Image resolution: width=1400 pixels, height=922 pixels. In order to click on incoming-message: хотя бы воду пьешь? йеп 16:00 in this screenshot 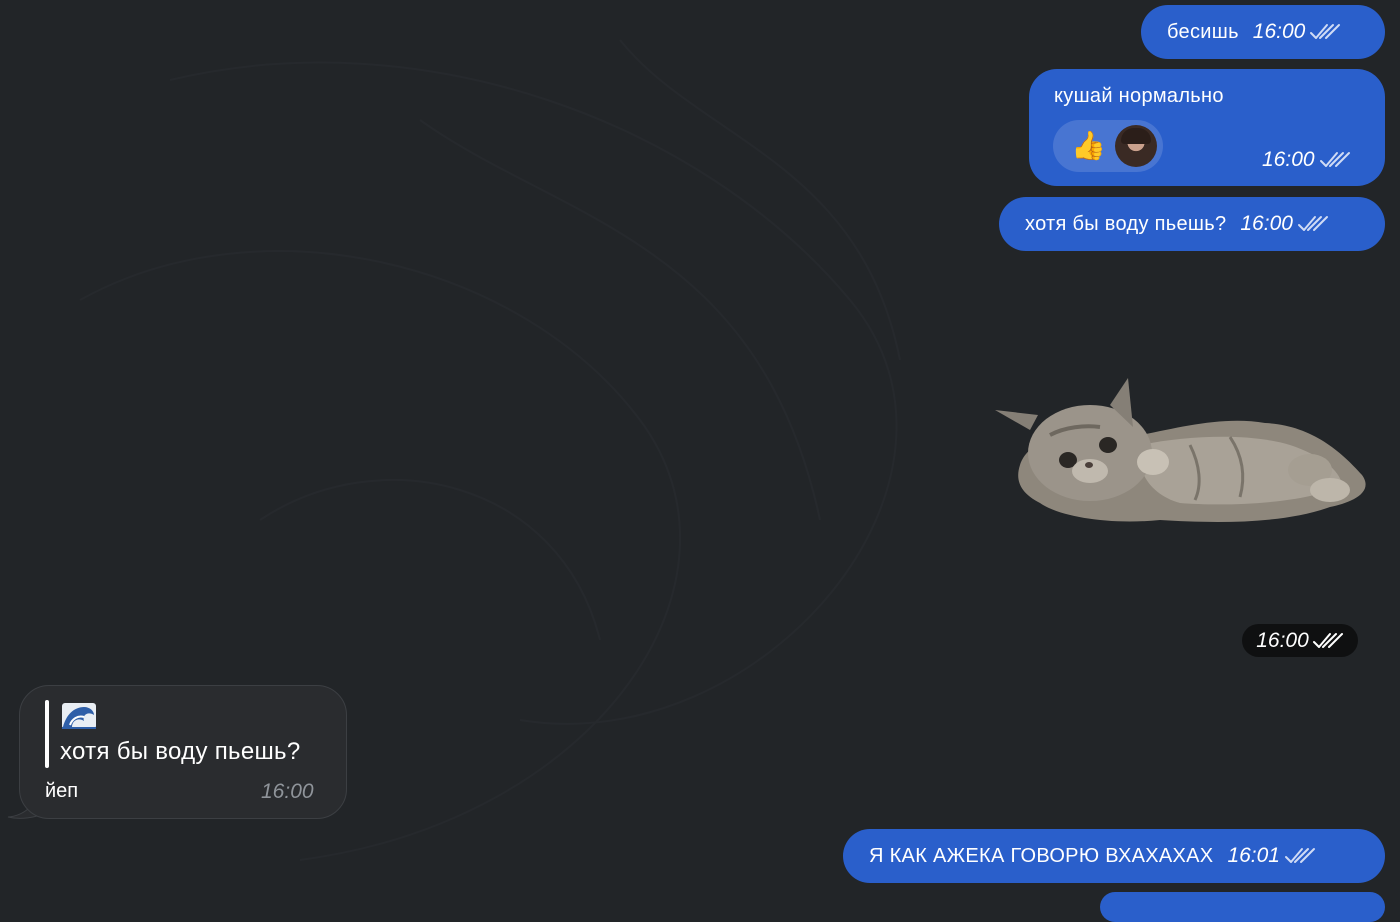, I will do `click(183, 752)`.